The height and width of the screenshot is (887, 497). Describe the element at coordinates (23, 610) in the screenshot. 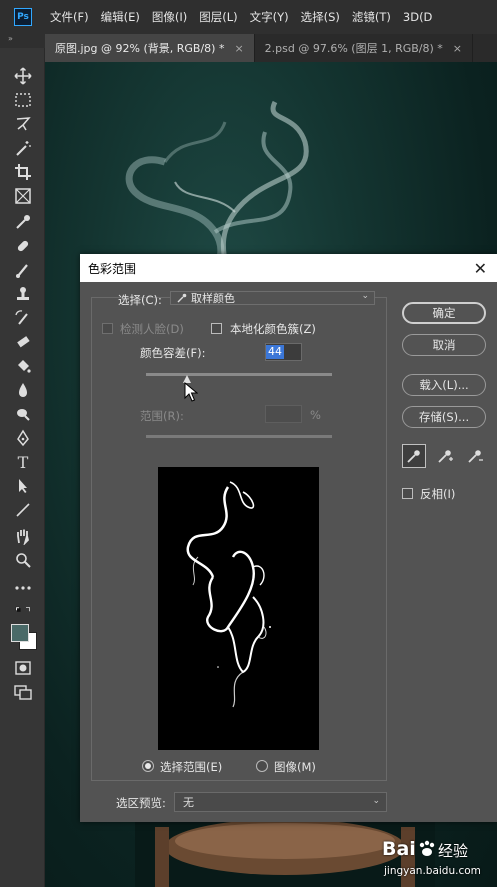

I see `swap-colors-icon` at that location.